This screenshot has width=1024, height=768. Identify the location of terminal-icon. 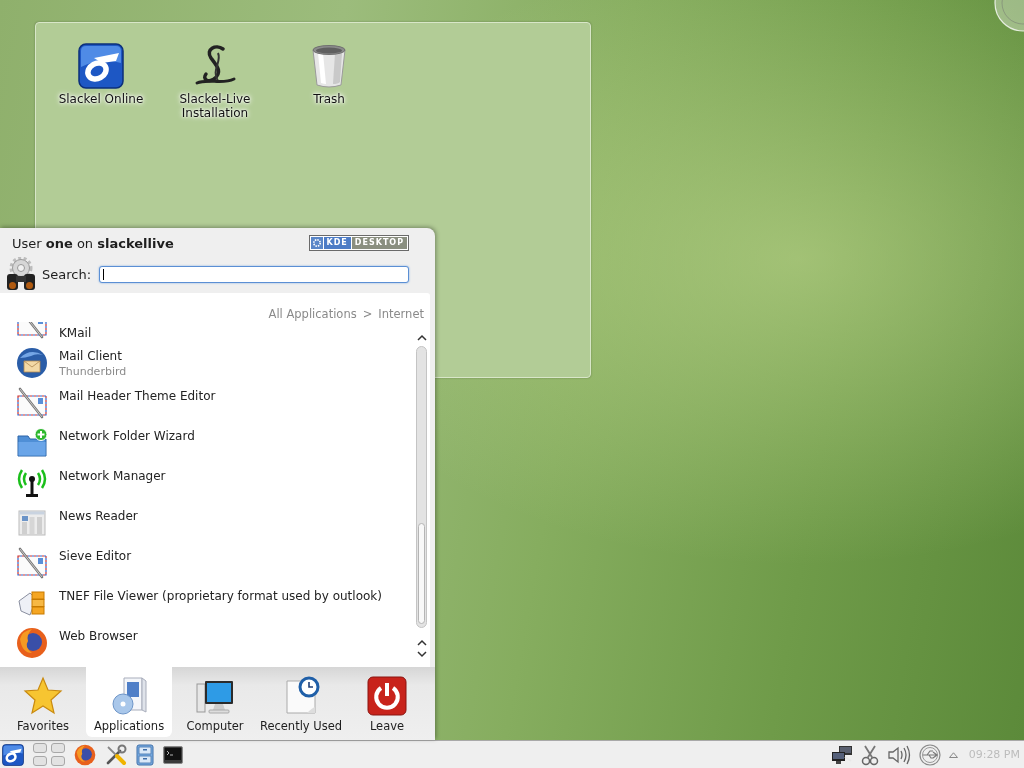
(173, 754).